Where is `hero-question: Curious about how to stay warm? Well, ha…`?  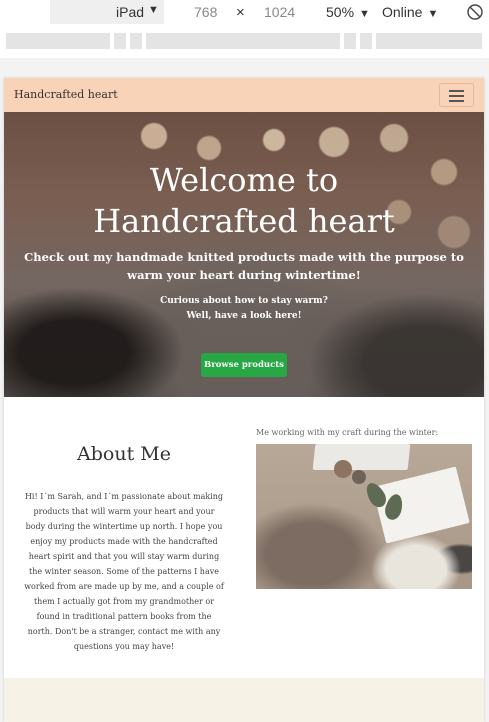 hero-question: Curious about how to stay warm? Well, ha… is located at coordinates (244, 309).